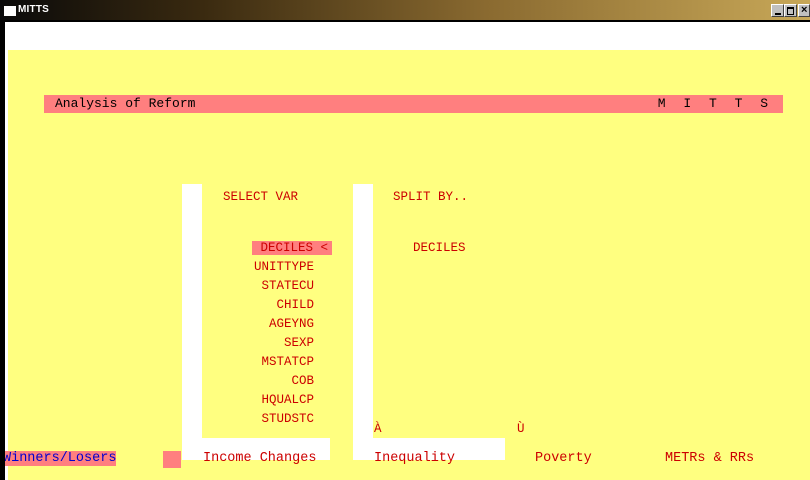 Image resolution: width=810 pixels, height=480 pixels. I want to click on tab-metrs-rrs: METRs & RRs, so click(709, 458).